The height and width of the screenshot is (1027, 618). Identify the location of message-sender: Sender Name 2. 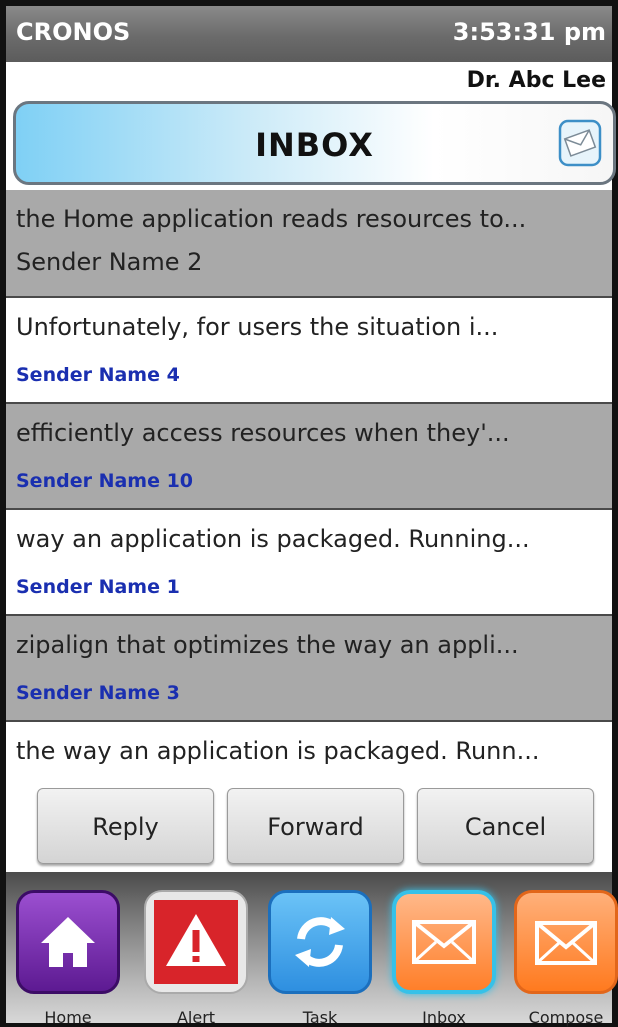
(109, 262).